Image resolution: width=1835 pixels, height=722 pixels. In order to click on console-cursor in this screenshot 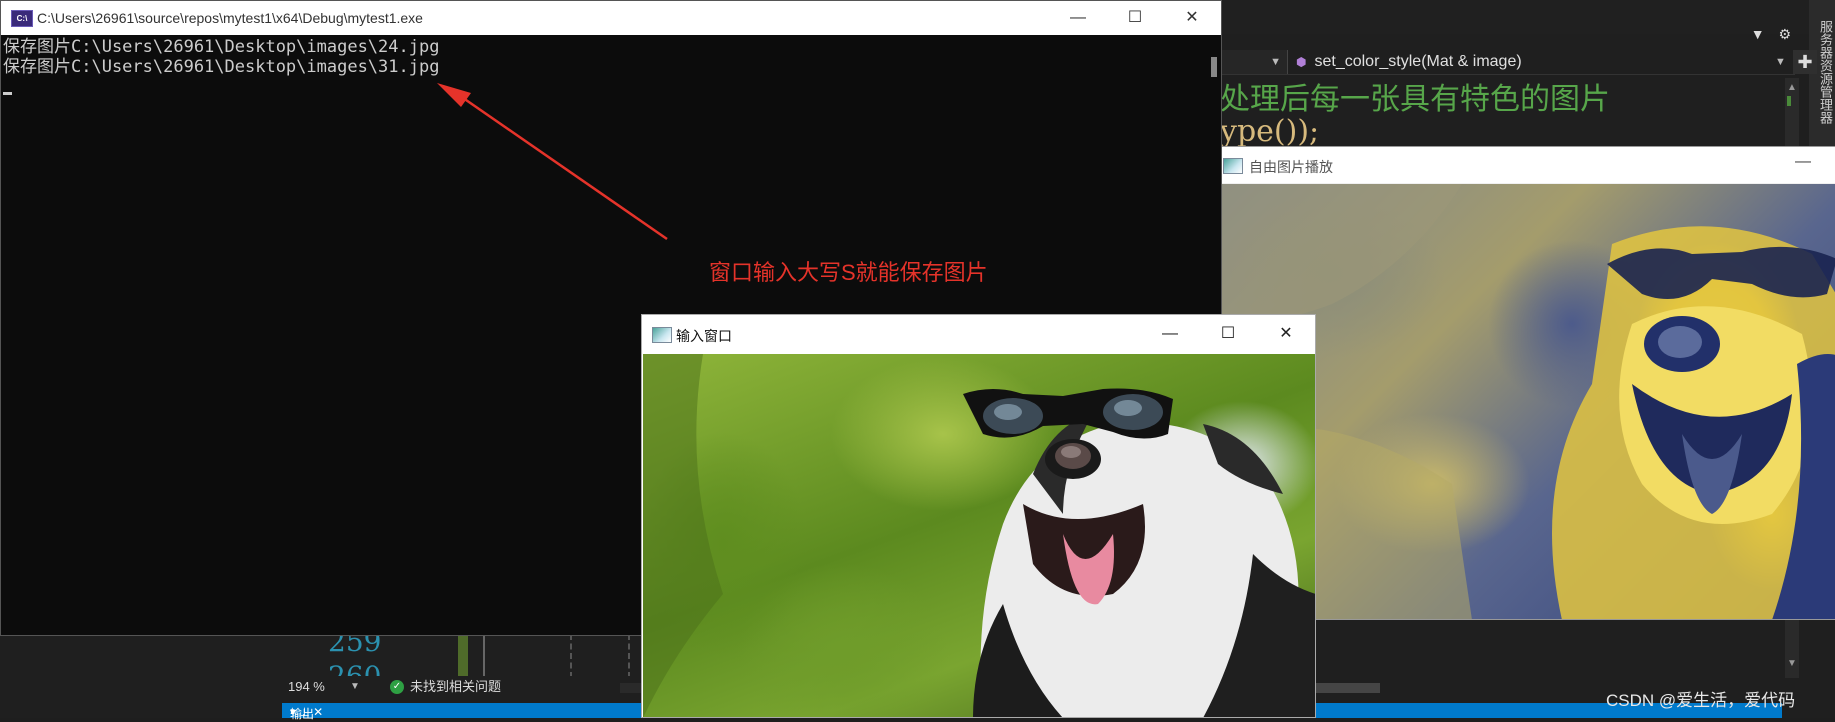, I will do `click(7, 93)`.